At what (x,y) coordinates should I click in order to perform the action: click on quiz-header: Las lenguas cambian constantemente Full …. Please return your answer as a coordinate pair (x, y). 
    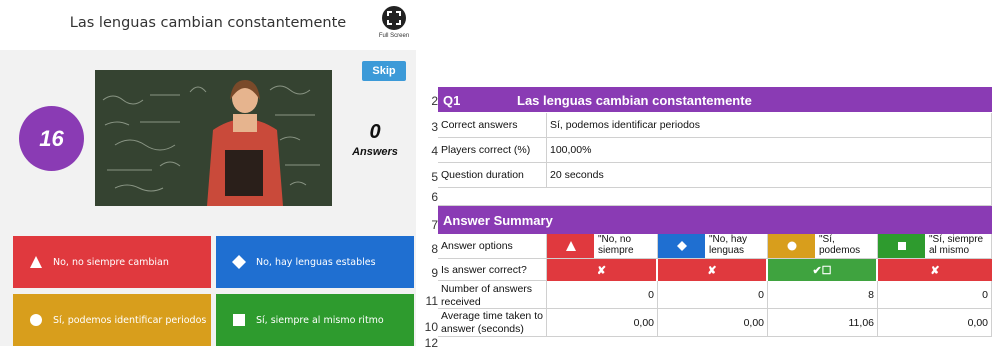
    Looking at the image, I should click on (208, 25).